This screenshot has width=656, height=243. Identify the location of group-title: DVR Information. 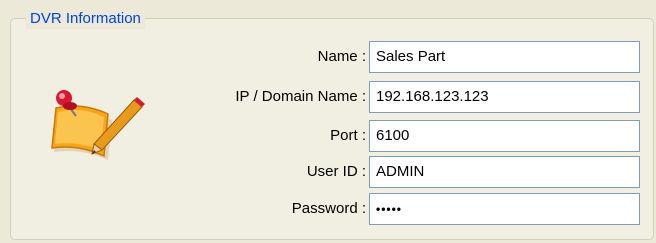
(85, 19).